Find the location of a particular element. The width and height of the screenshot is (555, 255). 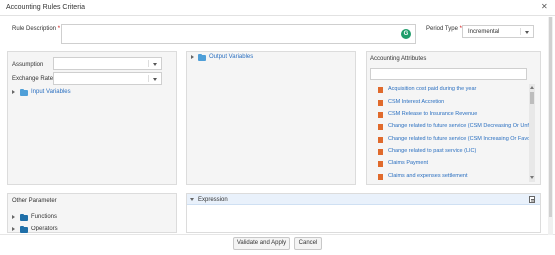

functions-node: Functions is located at coordinates (44, 217).